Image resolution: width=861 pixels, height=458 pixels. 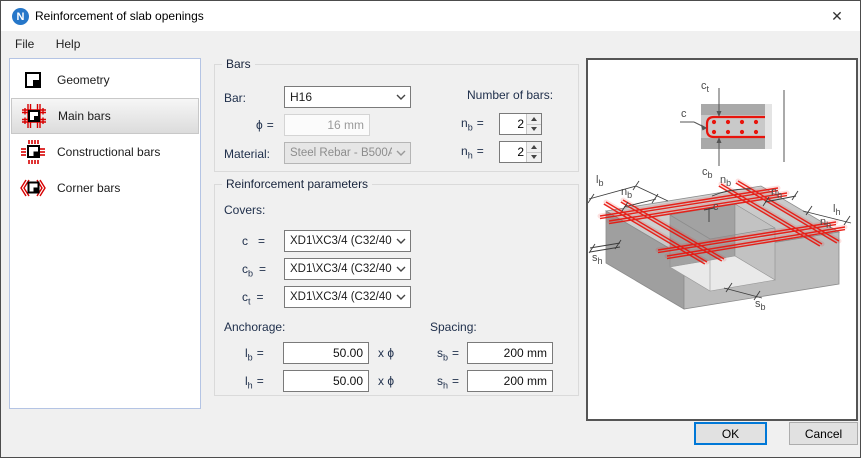 What do you see at coordinates (716, 207) in the screenshot?
I see `iso-c-label: c` at bounding box center [716, 207].